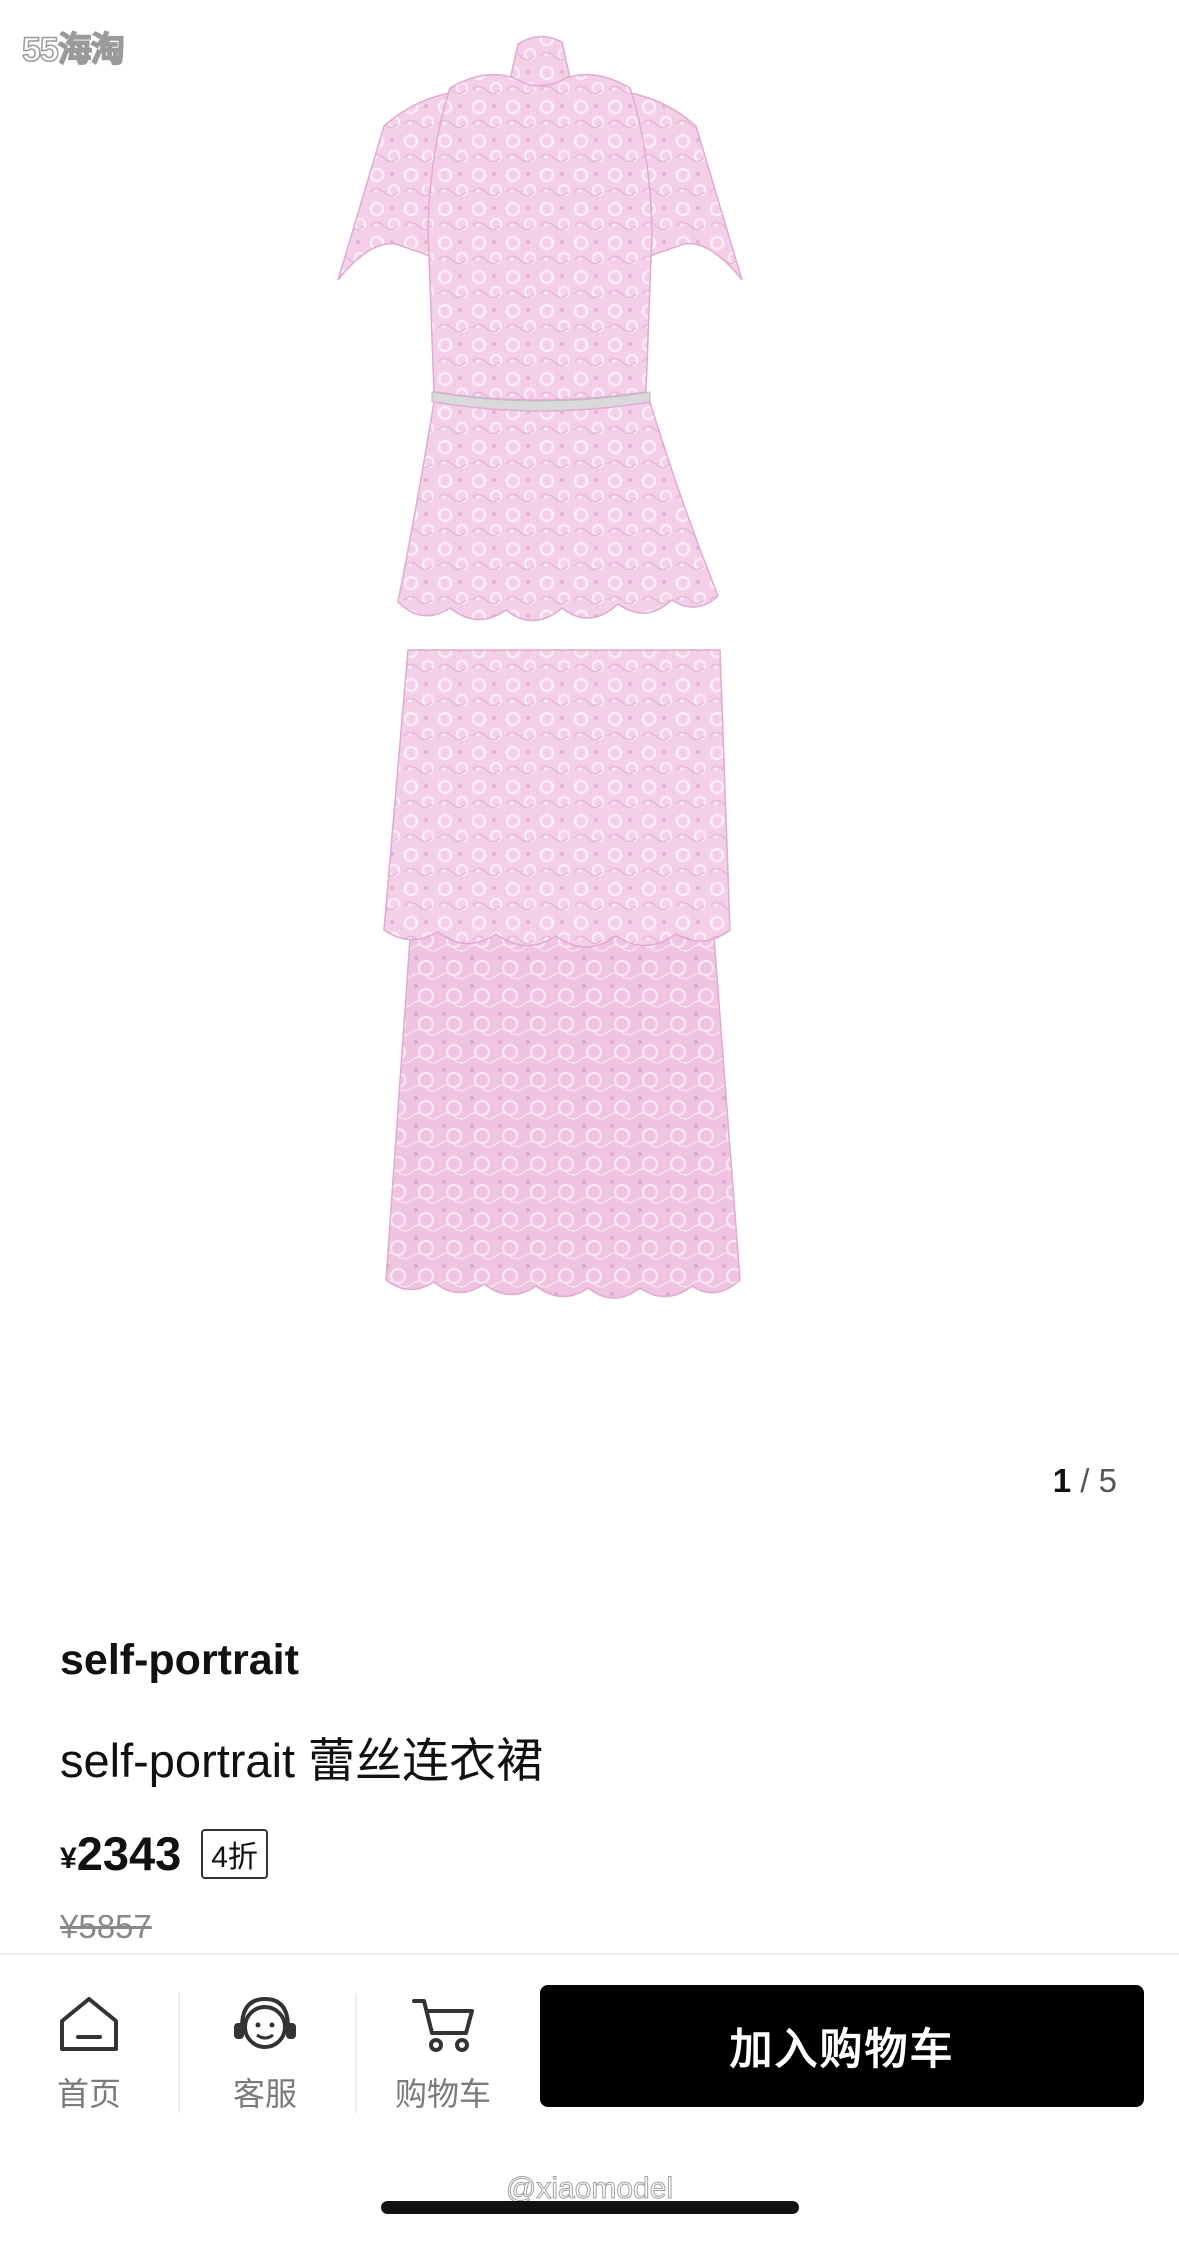 This screenshot has height=2242, width=1179. What do you see at coordinates (89, 2024) in the screenshot?
I see `home-icon` at bounding box center [89, 2024].